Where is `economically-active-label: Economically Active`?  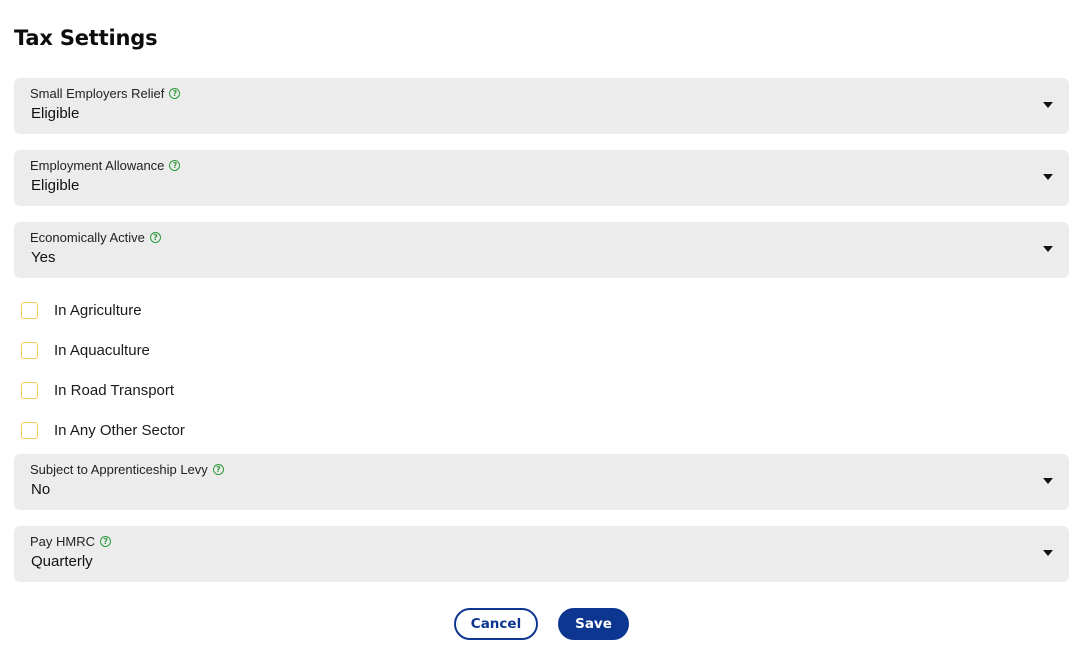
economically-active-label: Economically Active is located at coordinates (87, 237).